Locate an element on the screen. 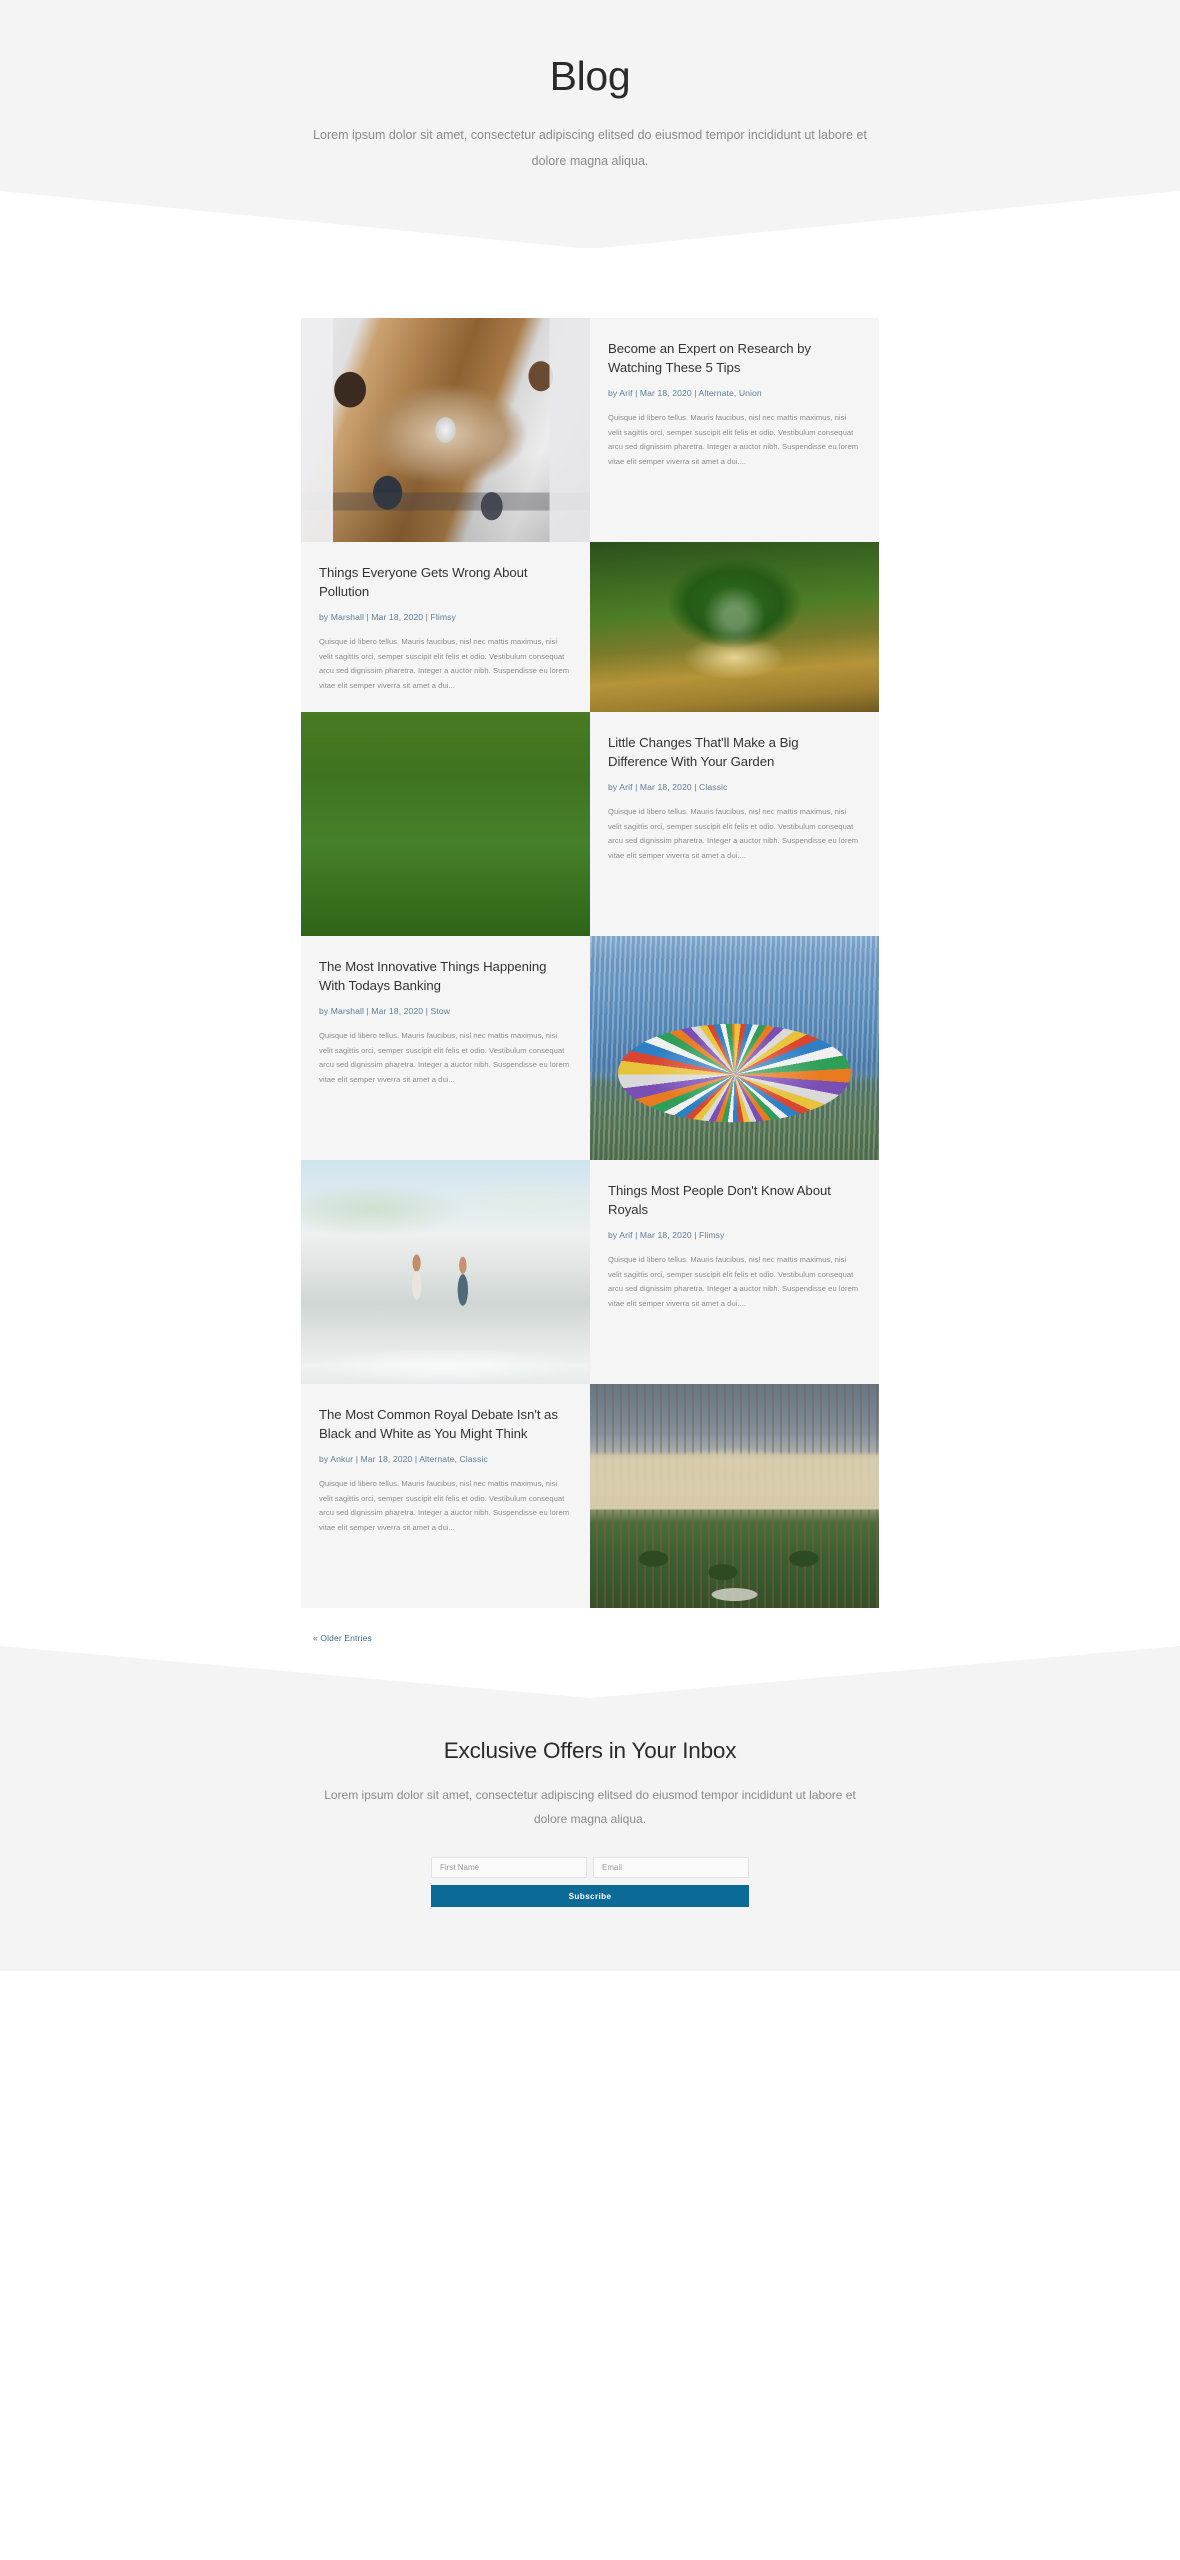 The height and width of the screenshot is (2560, 1180). page-title: Blog is located at coordinates (590, 76).